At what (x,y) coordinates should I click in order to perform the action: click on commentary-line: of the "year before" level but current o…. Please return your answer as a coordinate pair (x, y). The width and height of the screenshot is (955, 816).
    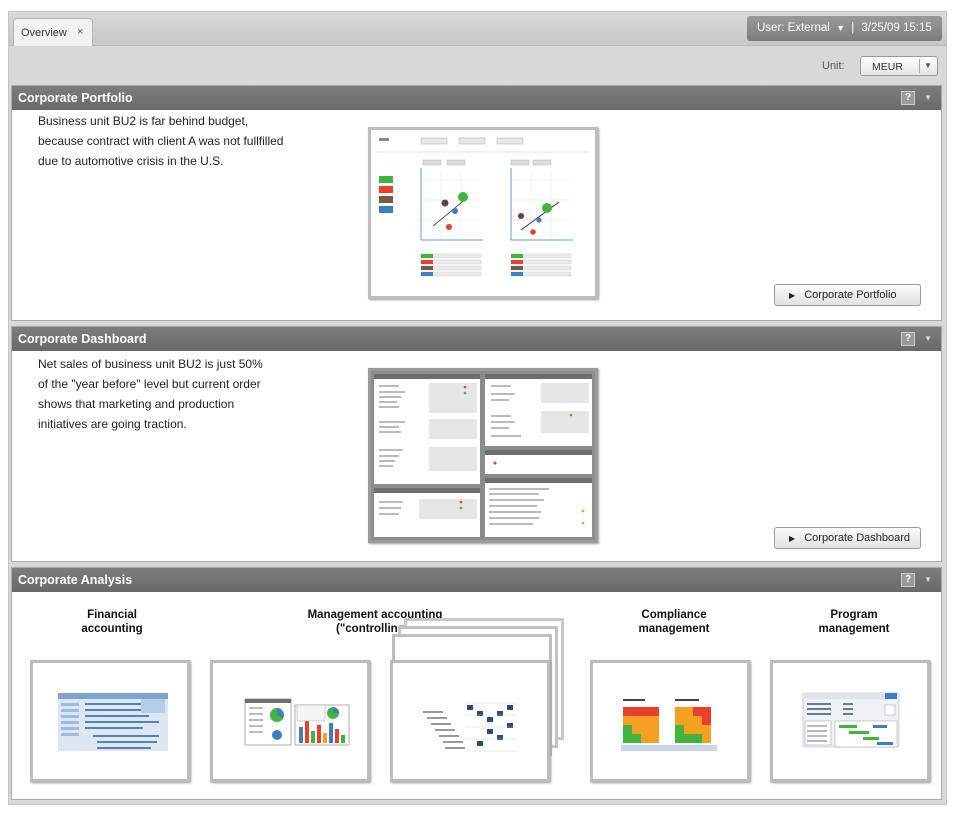
    Looking at the image, I should click on (149, 384).